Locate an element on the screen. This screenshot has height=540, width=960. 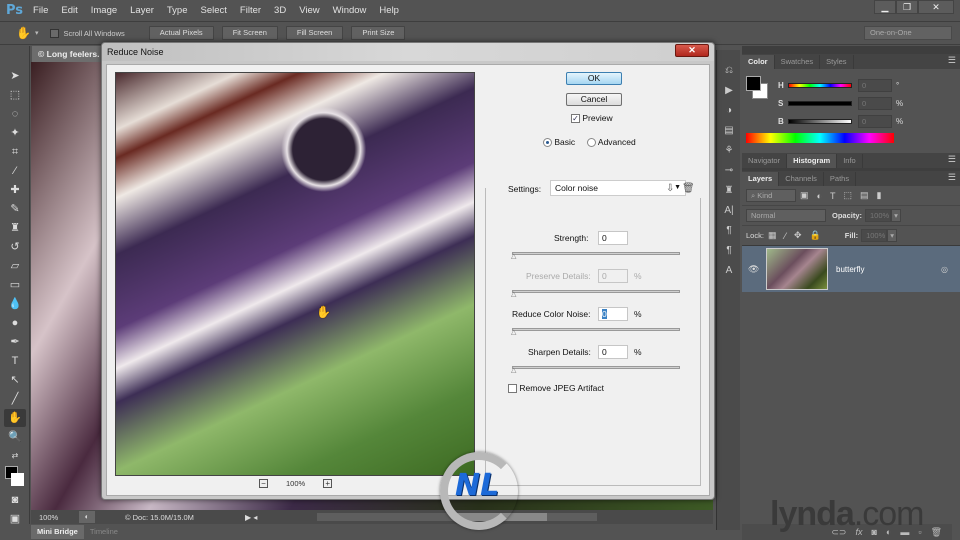
sharpen-details-slider: △ is located at coordinates (595, 370).